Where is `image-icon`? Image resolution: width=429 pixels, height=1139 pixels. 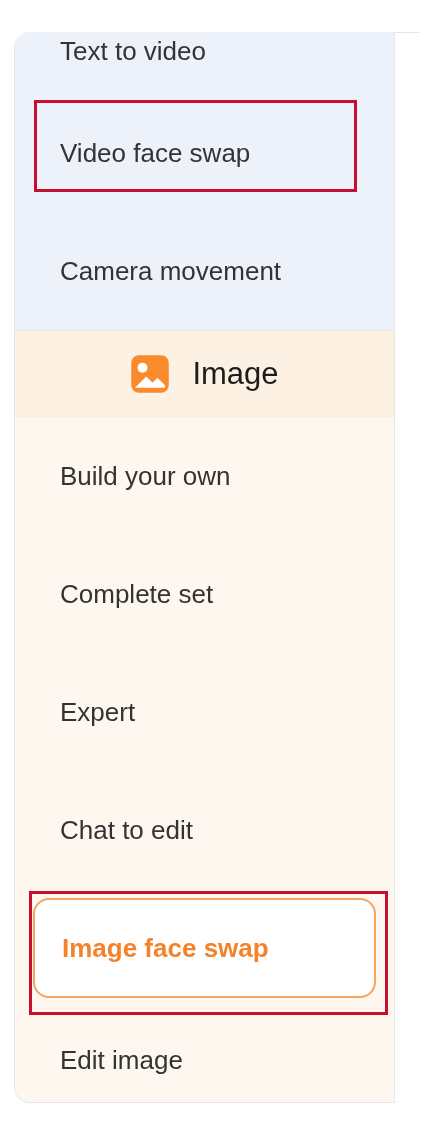 image-icon is located at coordinates (150, 373).